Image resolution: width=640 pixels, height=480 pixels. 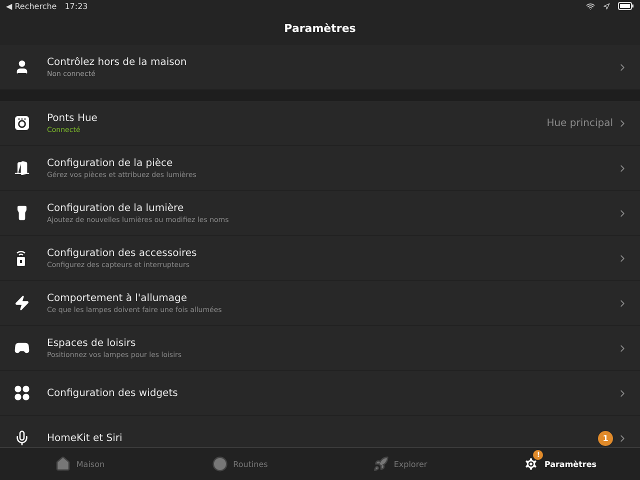 I want to click on person-icon, so click(x=22, y=67).